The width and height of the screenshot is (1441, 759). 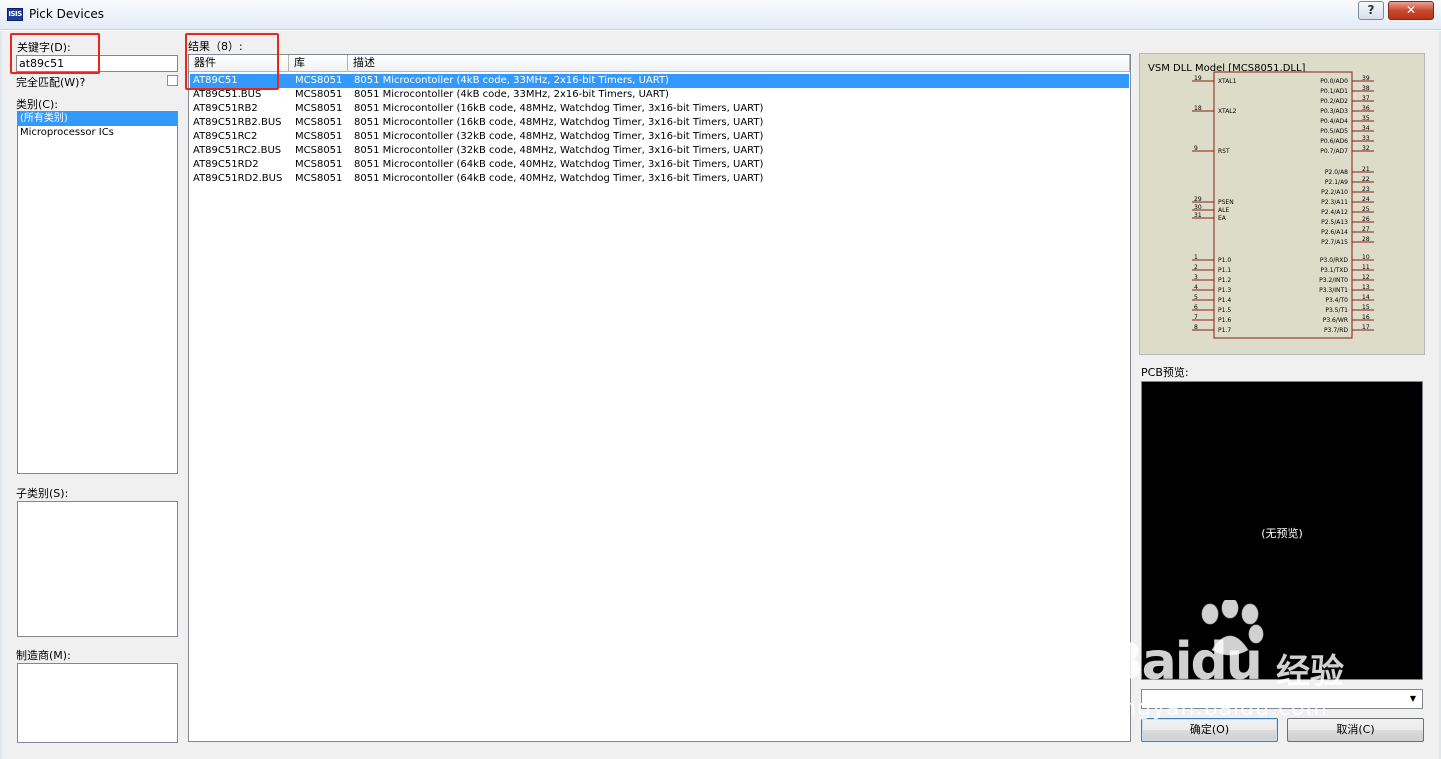 What do you see at coordinates (42, 493) in the screenshot?
I see `subcategory-label: 子类别(S):` at bounding box center [42, 493].